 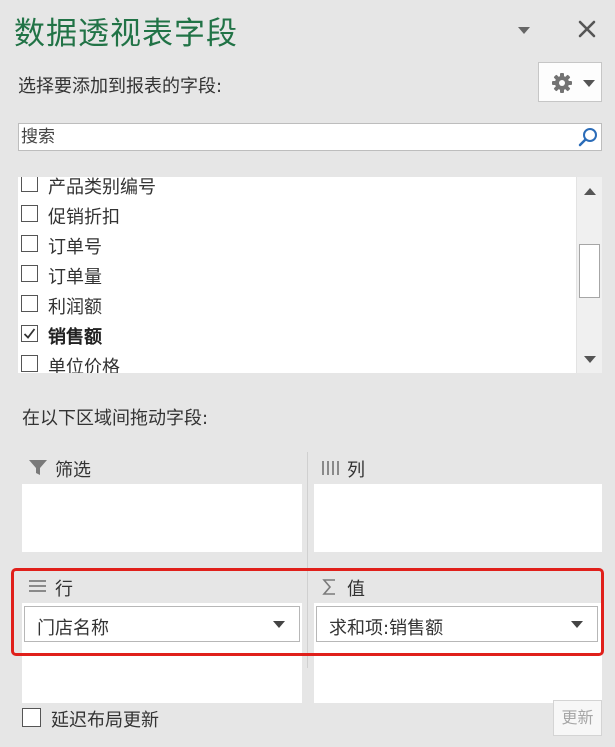 I want to click on search-input, so click(x=294, y=137).